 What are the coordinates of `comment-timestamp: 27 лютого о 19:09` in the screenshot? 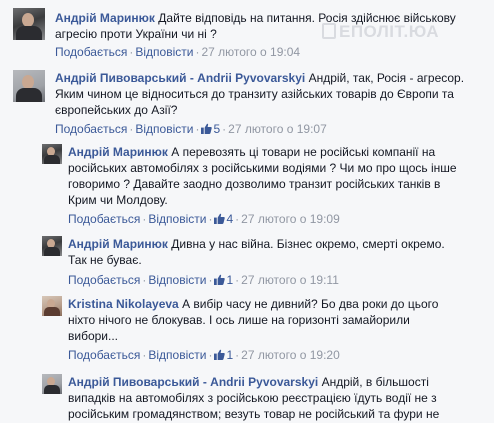 It's located at (290, 219).